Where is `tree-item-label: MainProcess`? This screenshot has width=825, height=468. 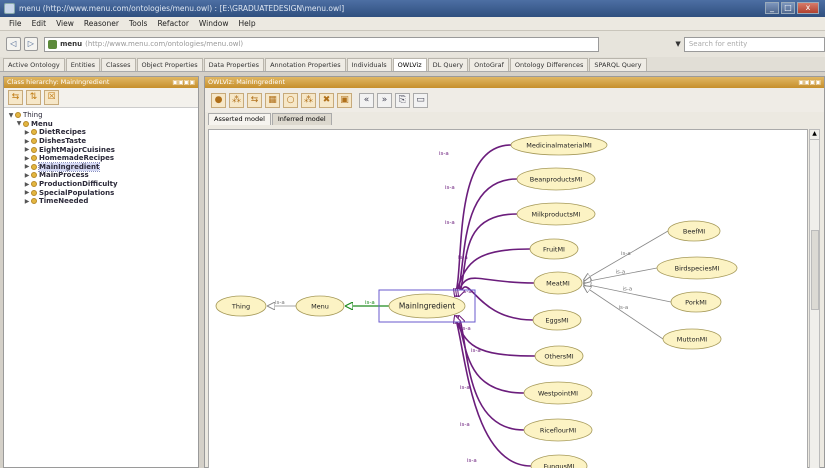
tree-item-label: MainProcess is located at coordinates (64, 175).